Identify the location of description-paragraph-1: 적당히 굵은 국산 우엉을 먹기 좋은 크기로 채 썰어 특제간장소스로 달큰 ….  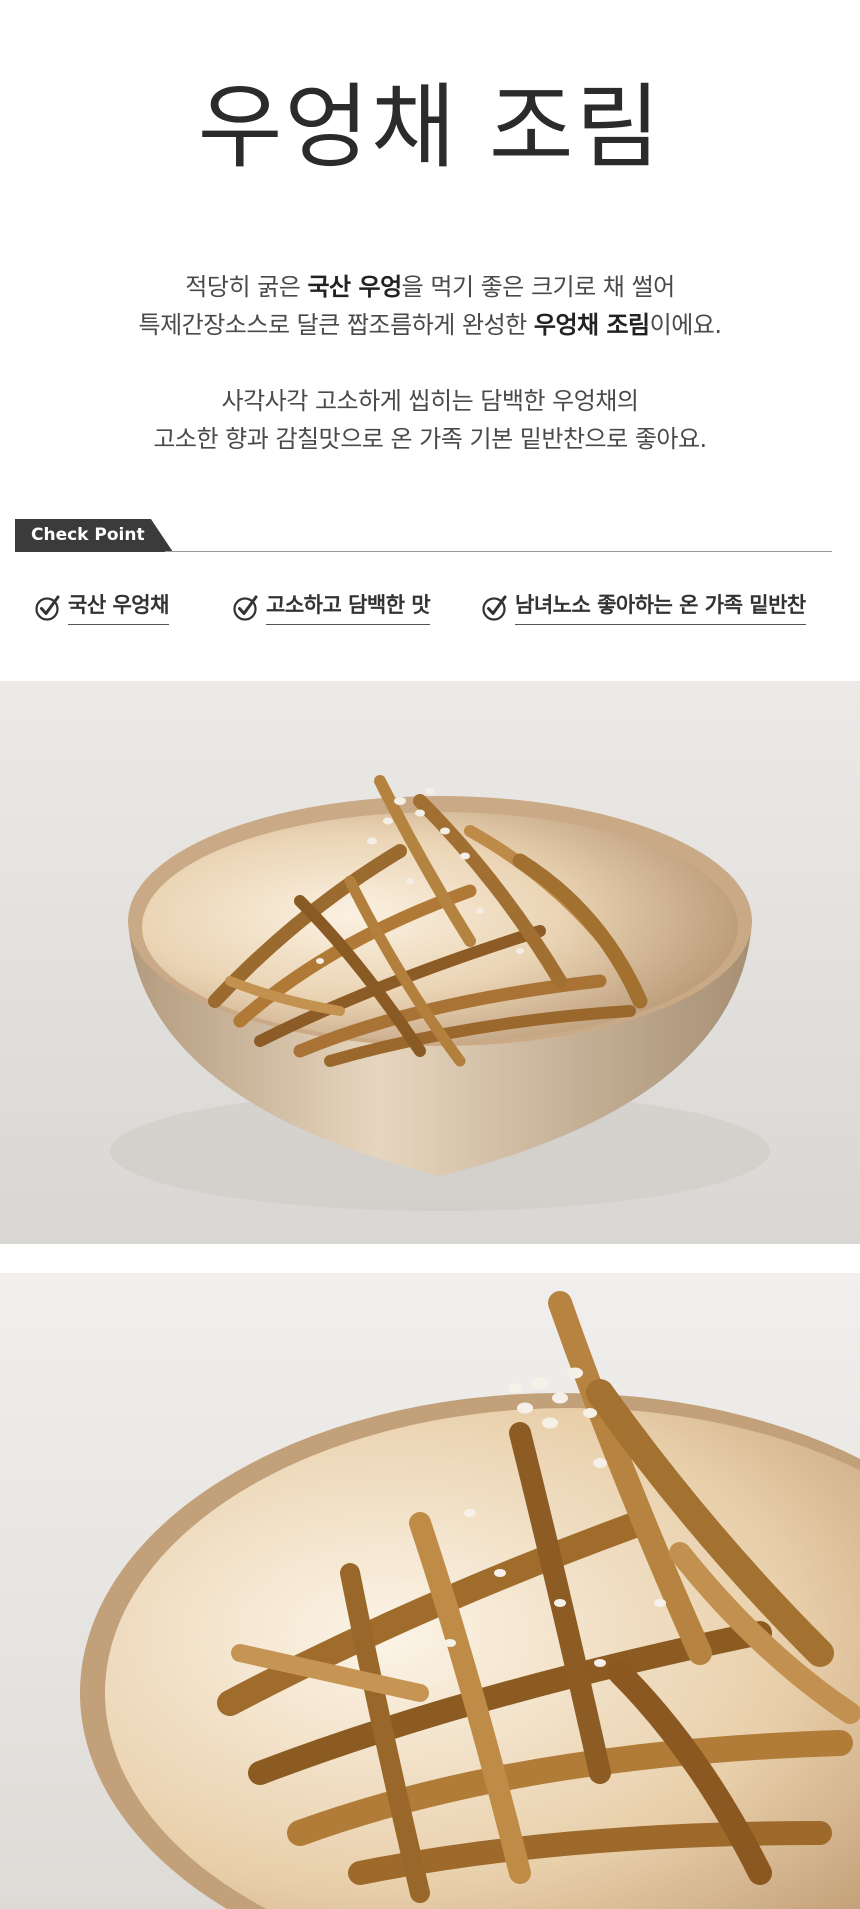
(430, 306).